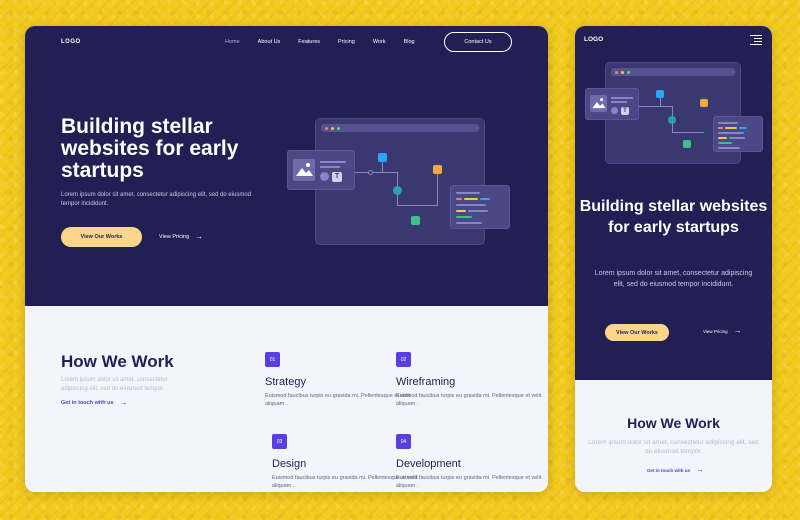 The height and width of the screenshot is (520, 800). I want to click on view-pricing-link: View Pricing →, so click(181, 236).